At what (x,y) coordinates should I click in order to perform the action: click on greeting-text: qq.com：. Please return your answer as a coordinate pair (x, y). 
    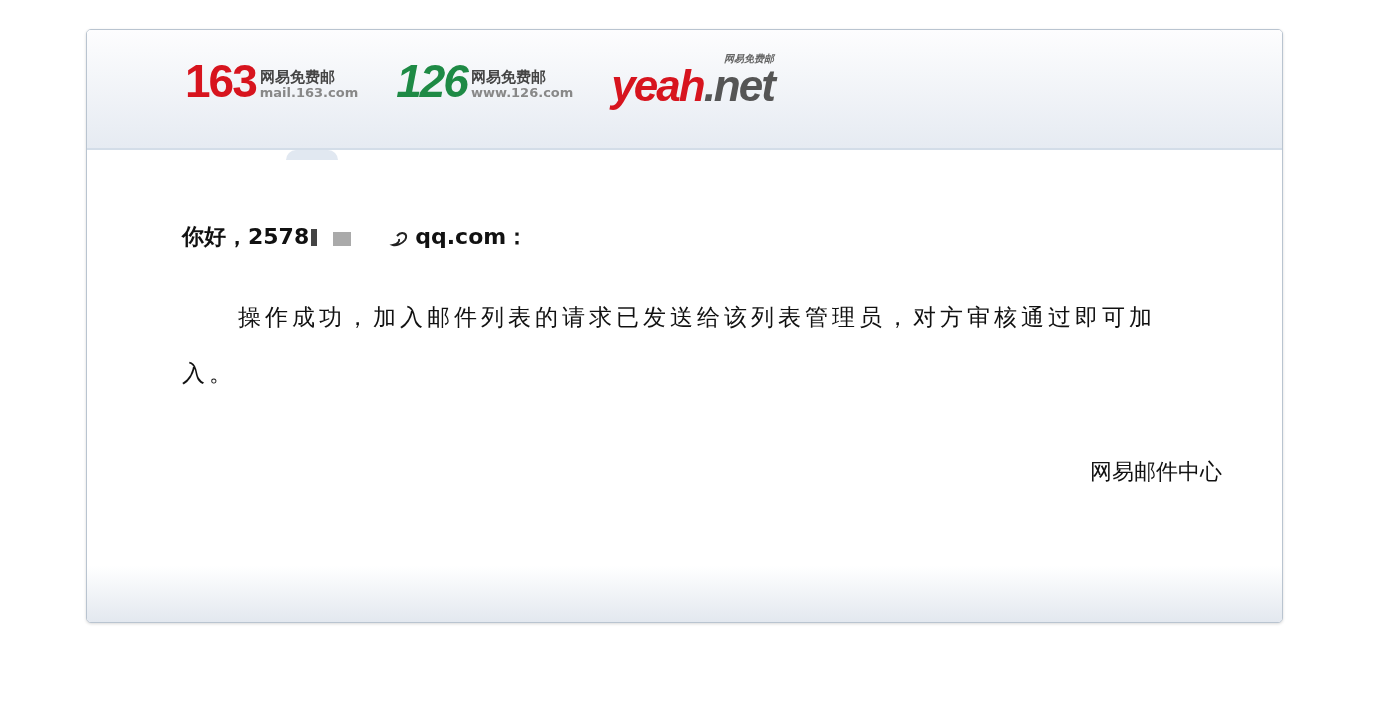
    Looking at the image, I should click on (472, 237).